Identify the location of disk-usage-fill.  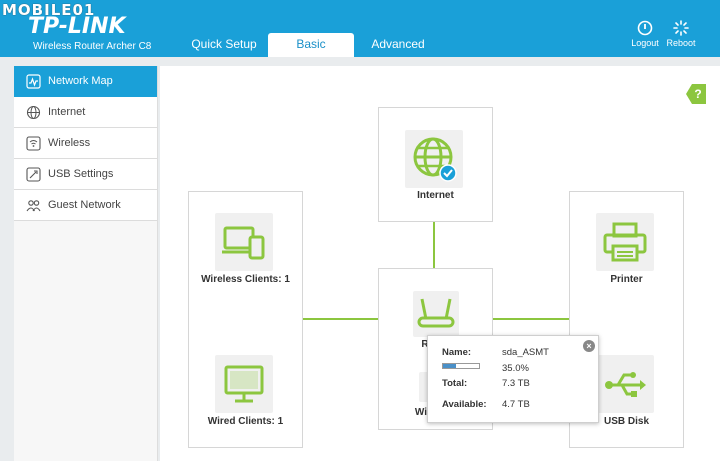
(449, 366).